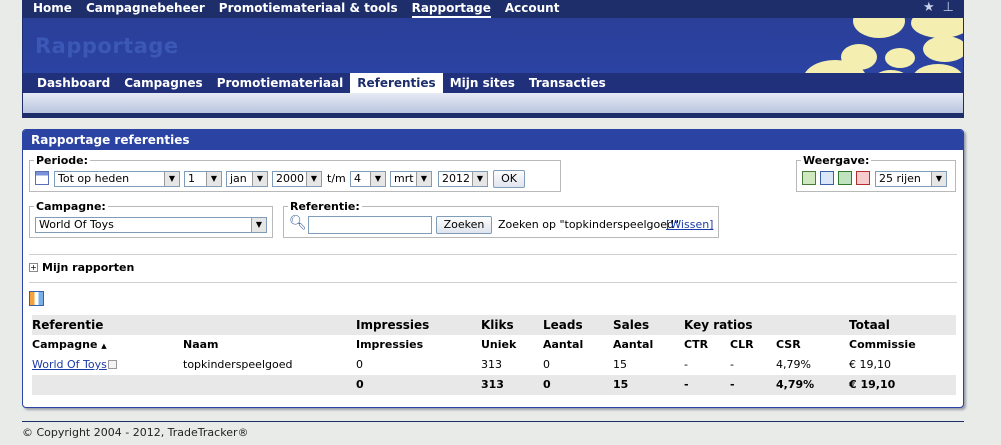  What do you see at coordinates (135, 432) in the screenshot?
I see `copyright-footer: © Copyright 2004 - 2012, TradeTracker®` at bounding box center [135, 432].